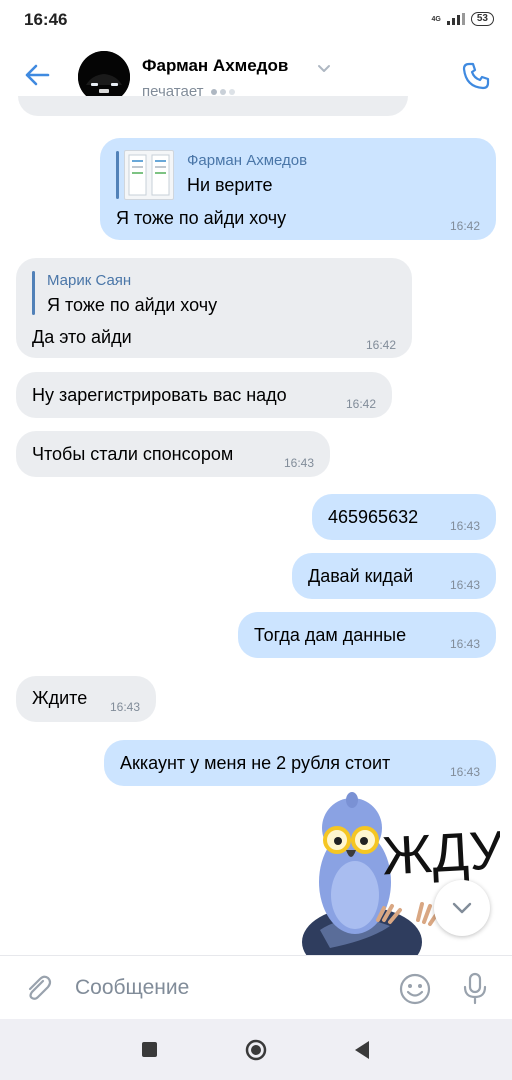 Image resolution: width=512 pixels, height=1080 pixels. What do you see at coordinates (415, 989) in the screenshot?
I see `emoji-icon` at bounding box center [415, 989].